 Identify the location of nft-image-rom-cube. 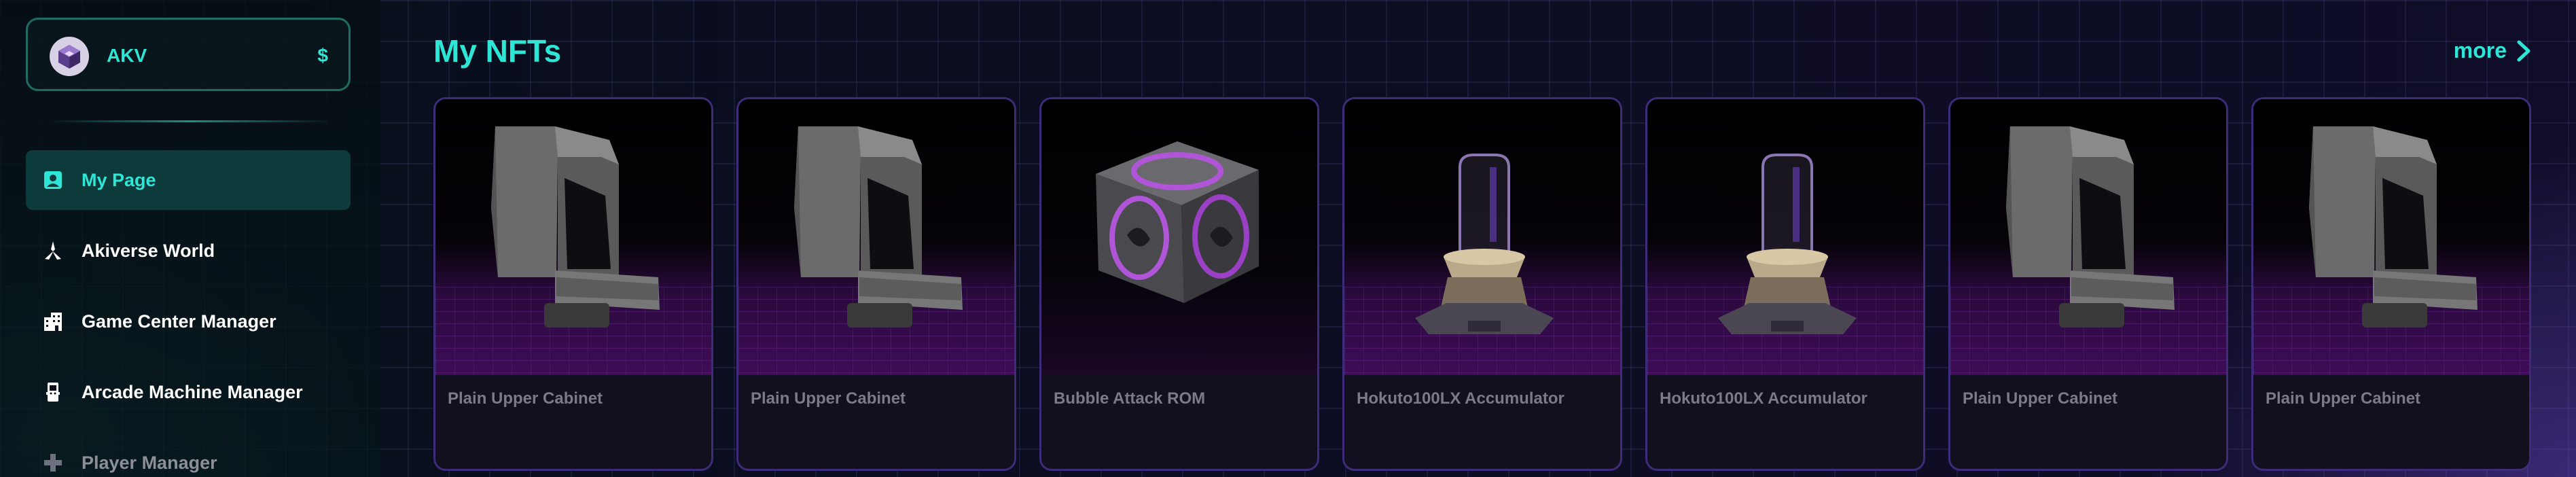
(1179, 237).